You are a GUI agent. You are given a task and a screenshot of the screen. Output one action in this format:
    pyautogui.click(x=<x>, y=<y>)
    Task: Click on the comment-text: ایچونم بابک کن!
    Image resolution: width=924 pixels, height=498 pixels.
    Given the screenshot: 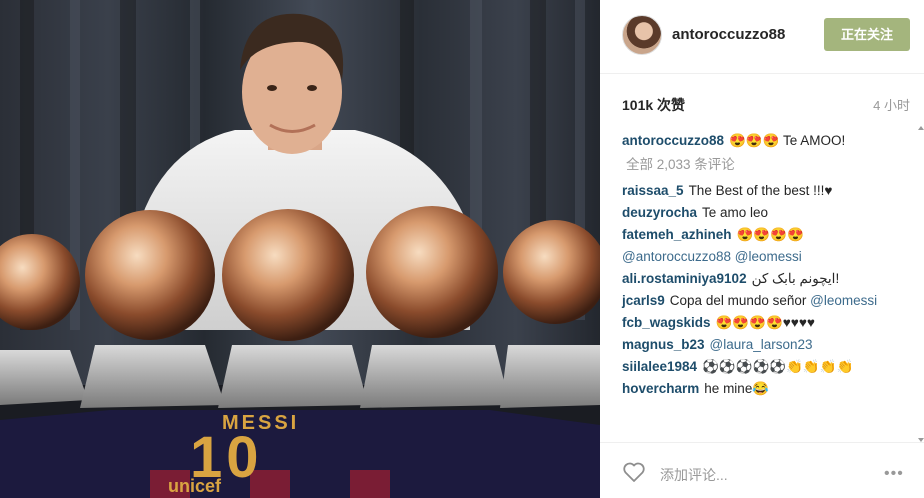 What is the action you would take?
    pyautogui.click(x=795, y=278)
    